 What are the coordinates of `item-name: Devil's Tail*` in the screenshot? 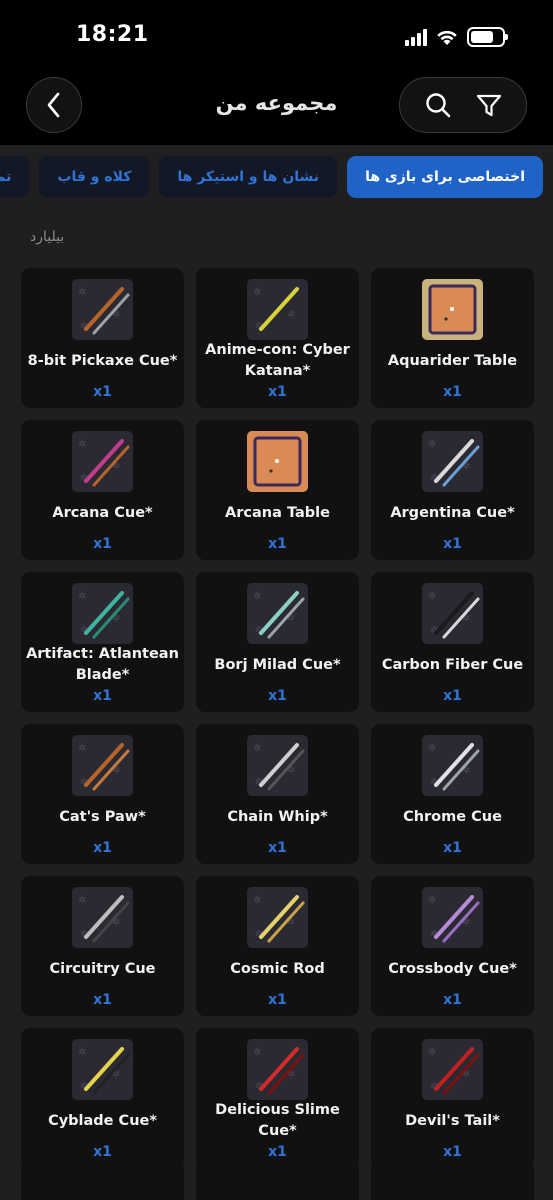 It's located at (452, 1120).